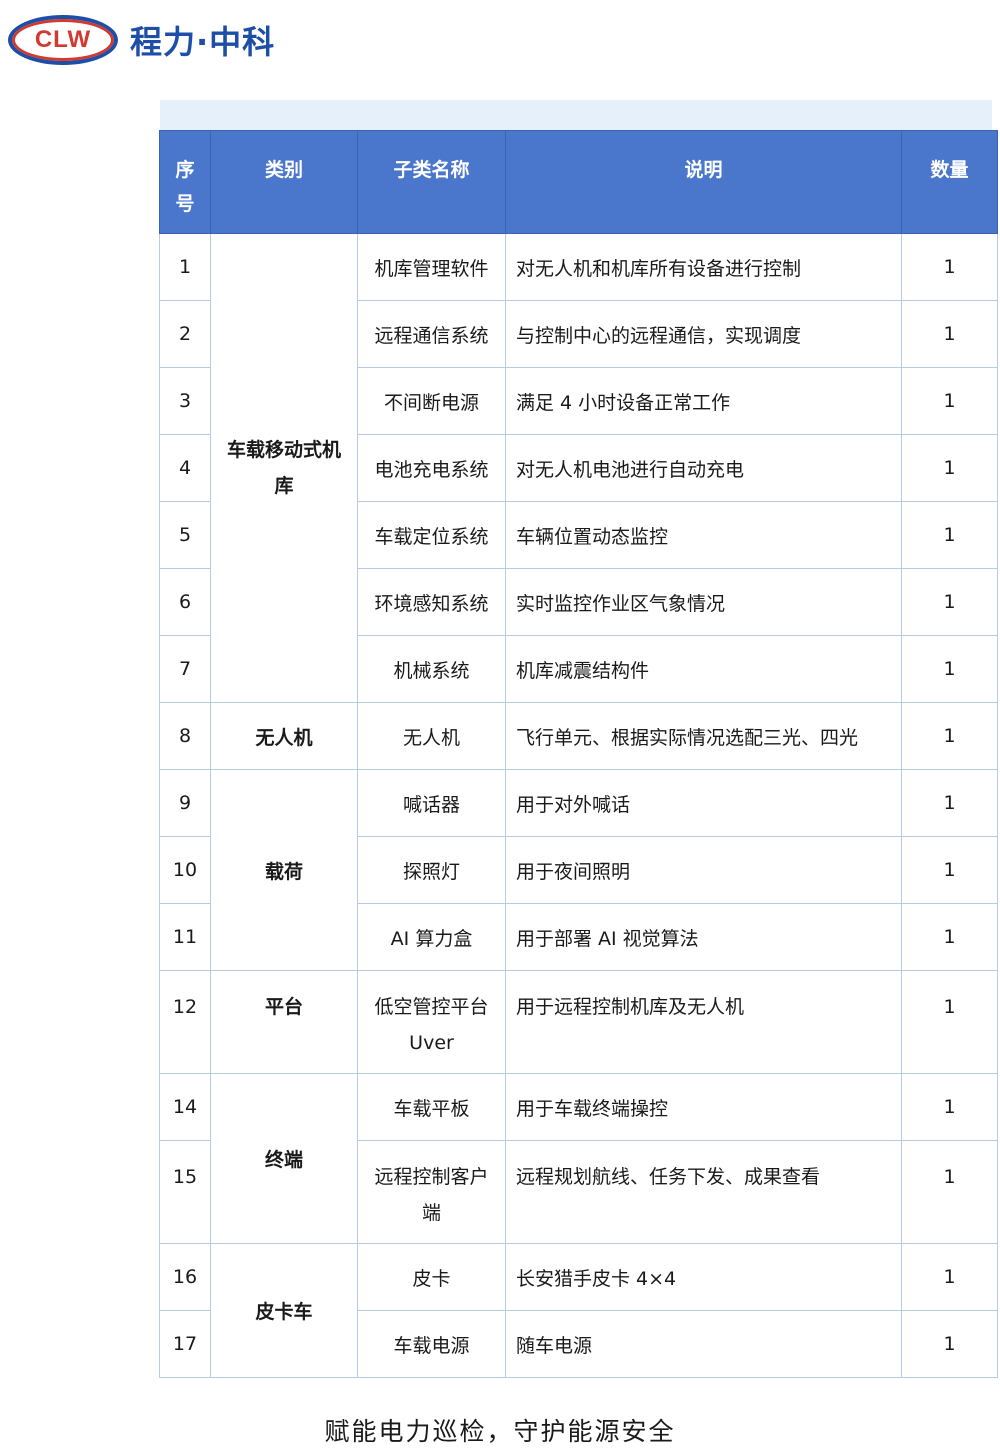  What do you see at coordinates (185, 669) in the screenshot?
I see `row-index: 7` at bounding box center [185, 669].